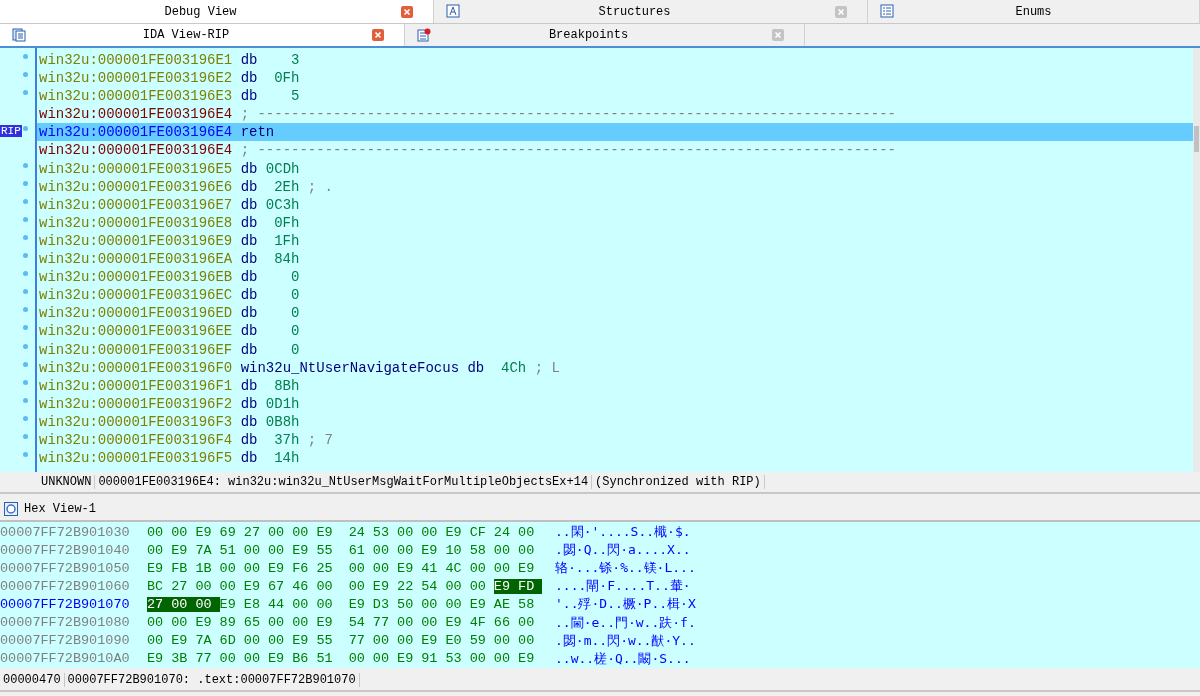 The height and width of the screenshot is (696, 1200). Describe the element at coordinates (381, 622) in the screenshot. I see `hex-byte: 77` at that location.